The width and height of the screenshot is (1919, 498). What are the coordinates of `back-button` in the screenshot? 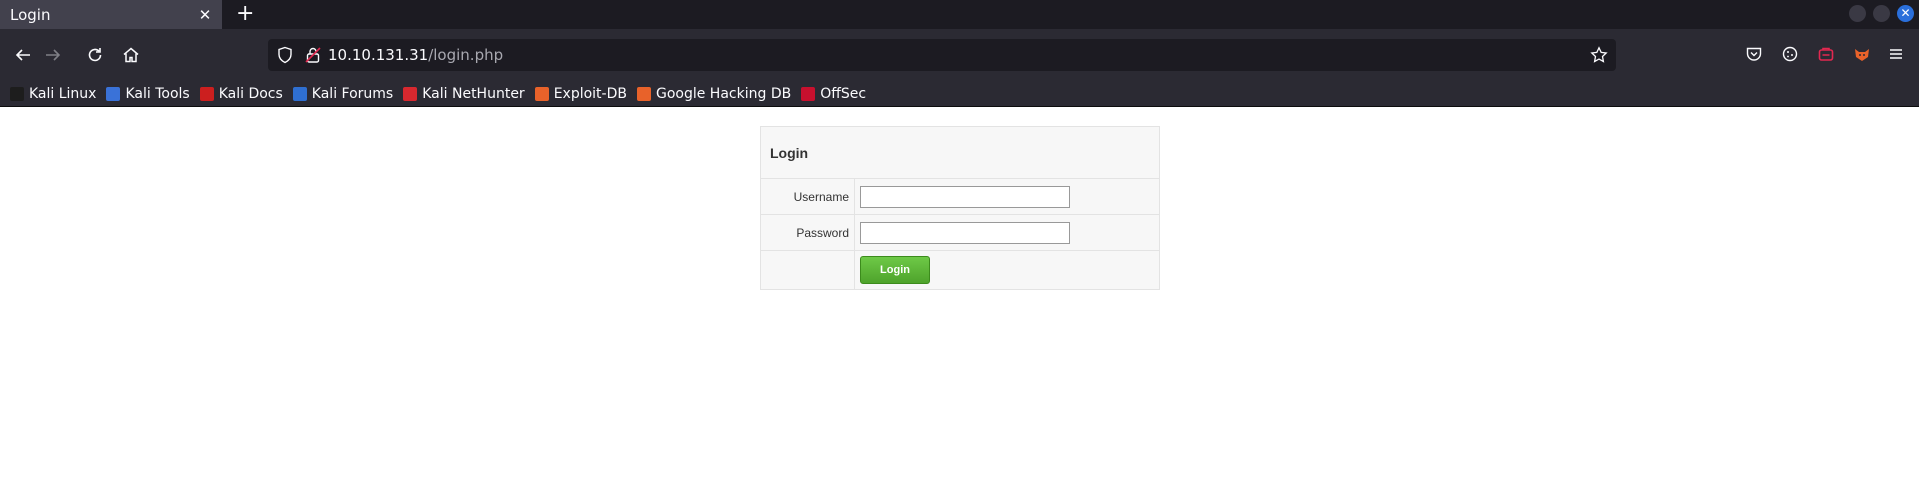 It's located at (23, 55).